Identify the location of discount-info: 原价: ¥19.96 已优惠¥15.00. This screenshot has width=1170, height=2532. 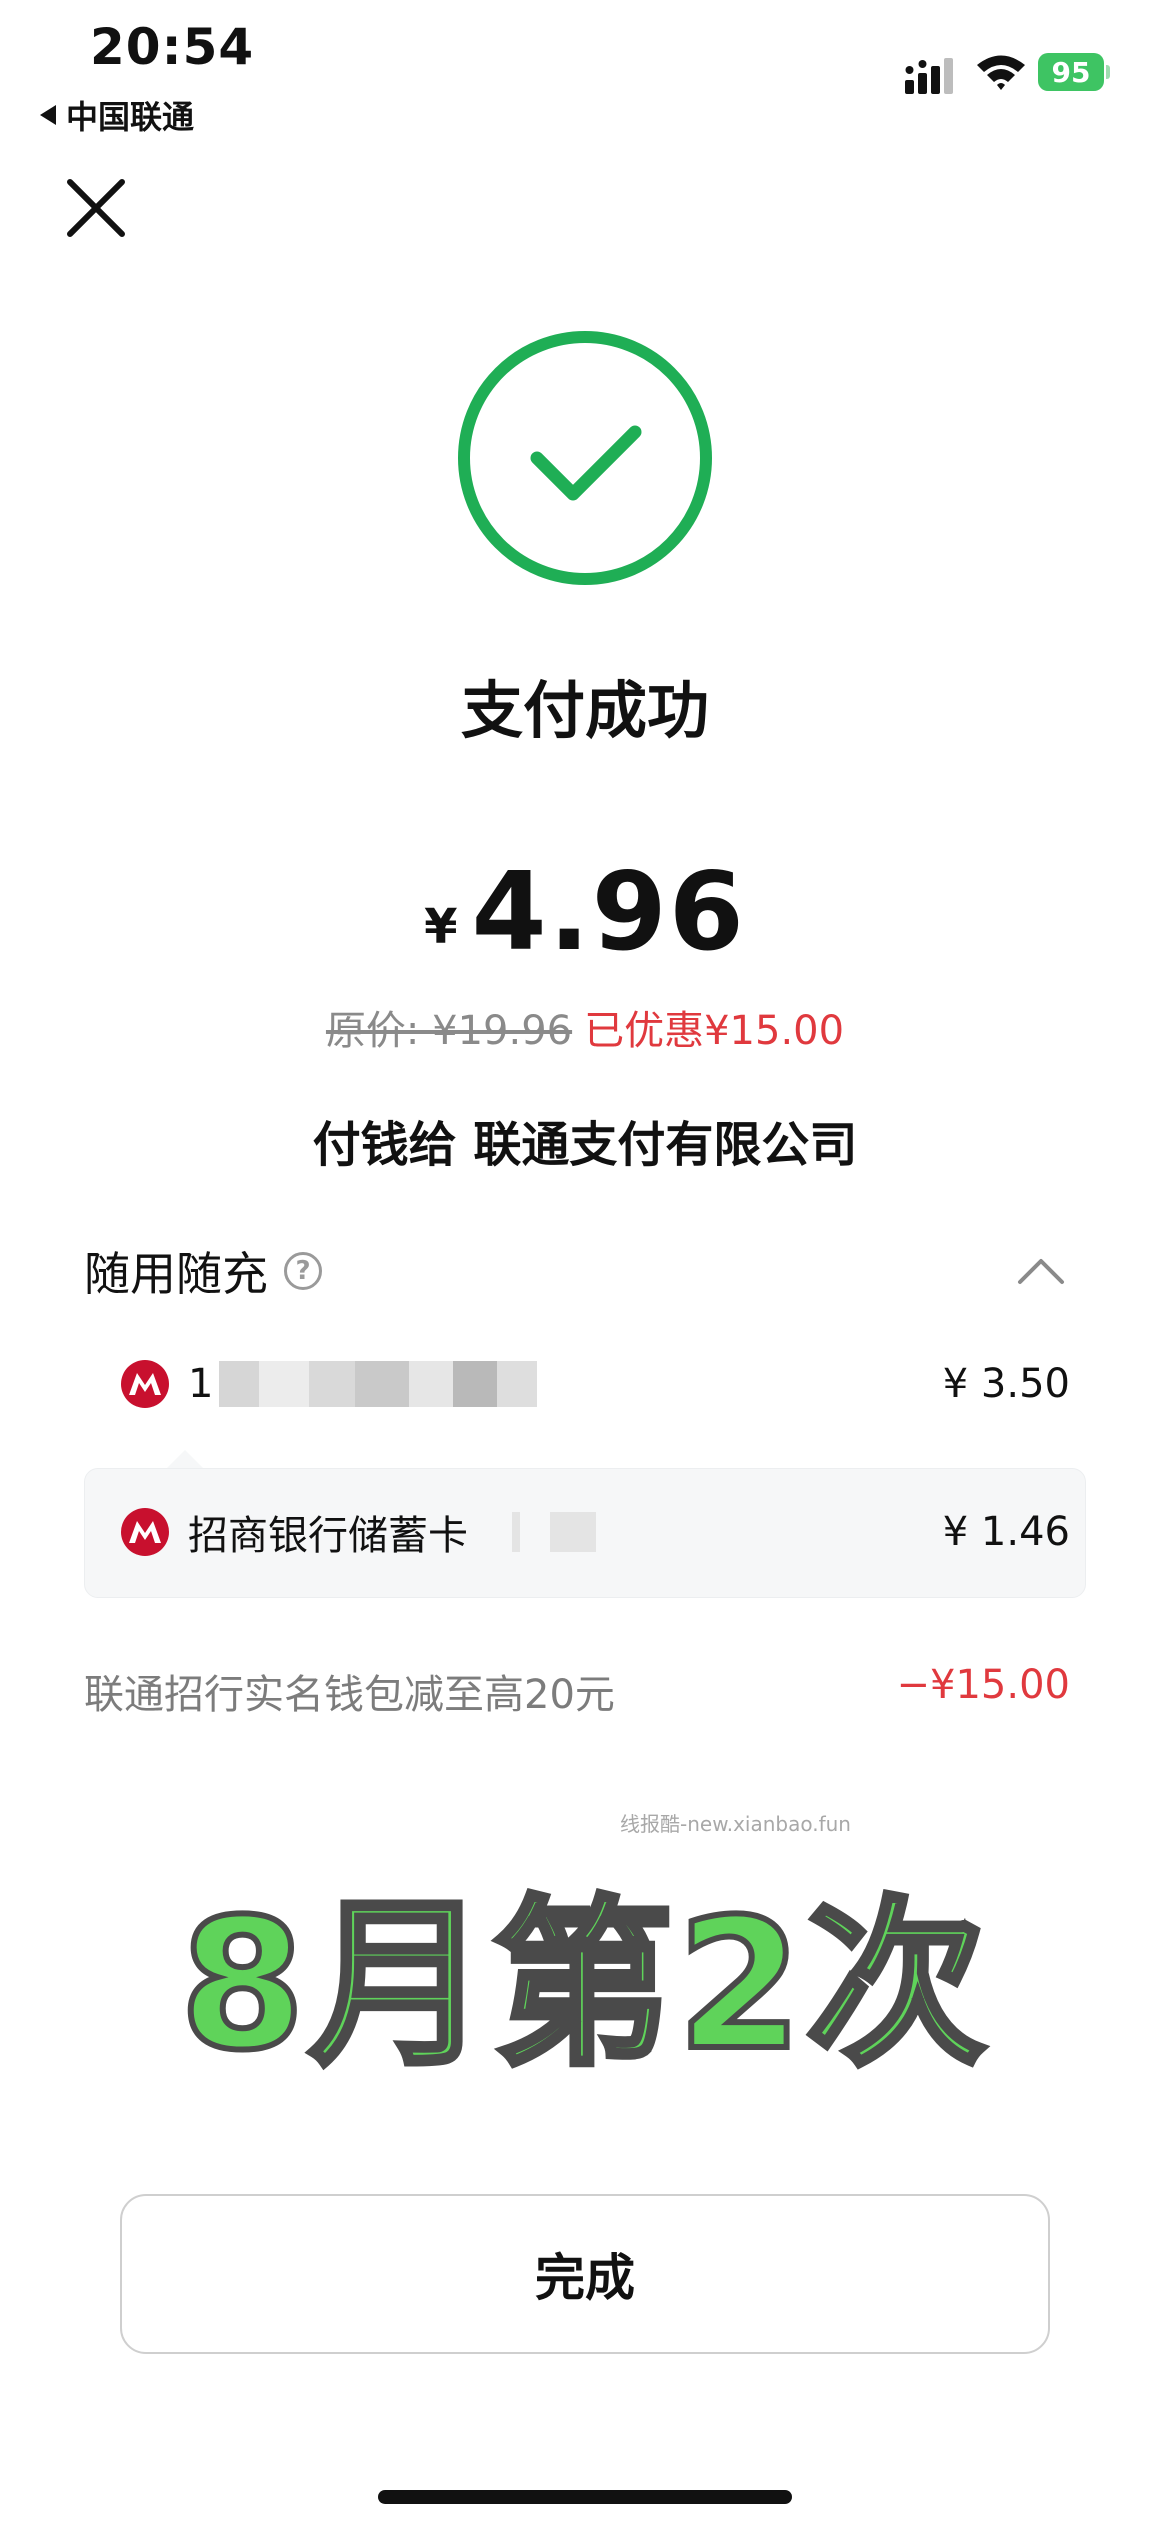
(585, 1027).